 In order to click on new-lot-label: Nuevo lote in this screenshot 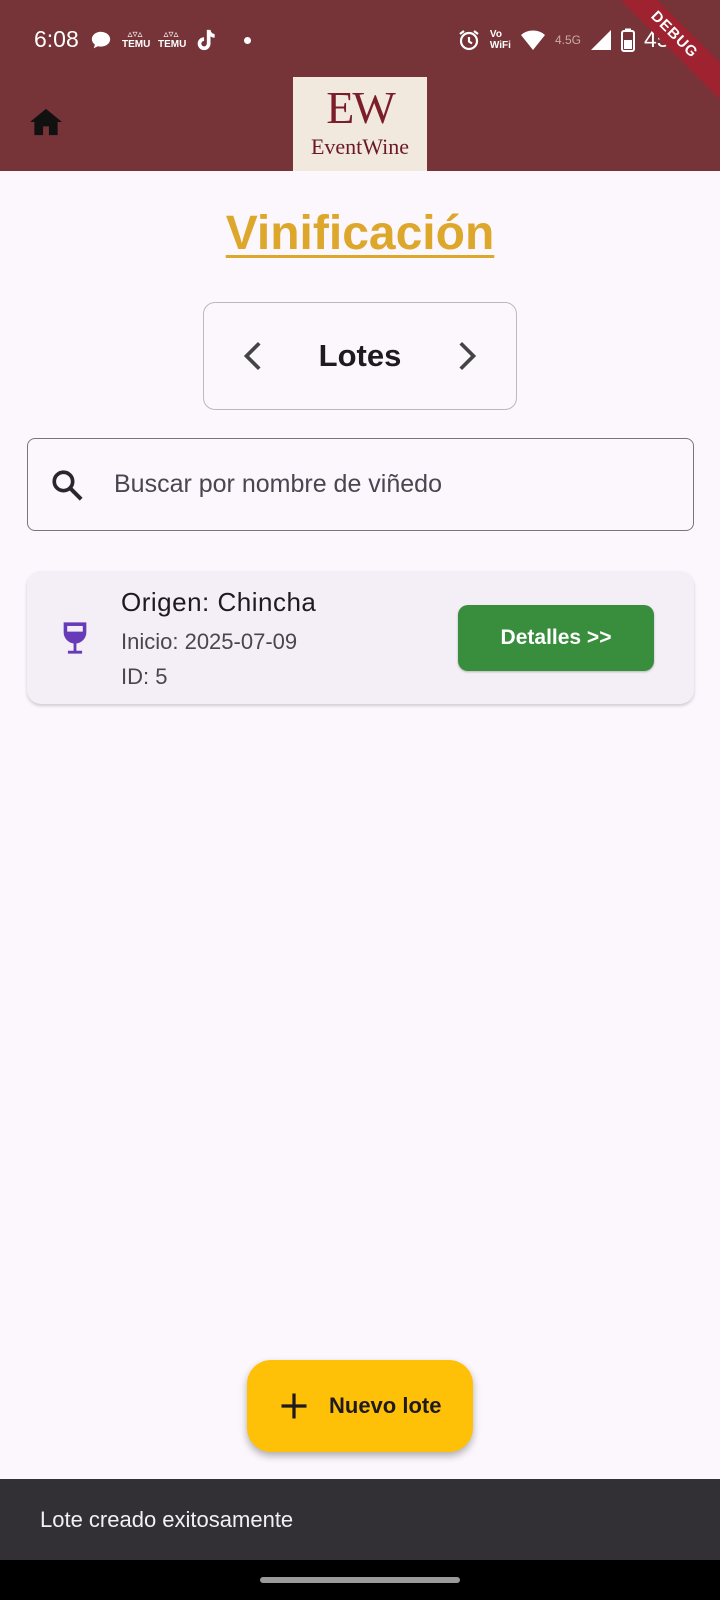, I will do `click(385, 1405)`.